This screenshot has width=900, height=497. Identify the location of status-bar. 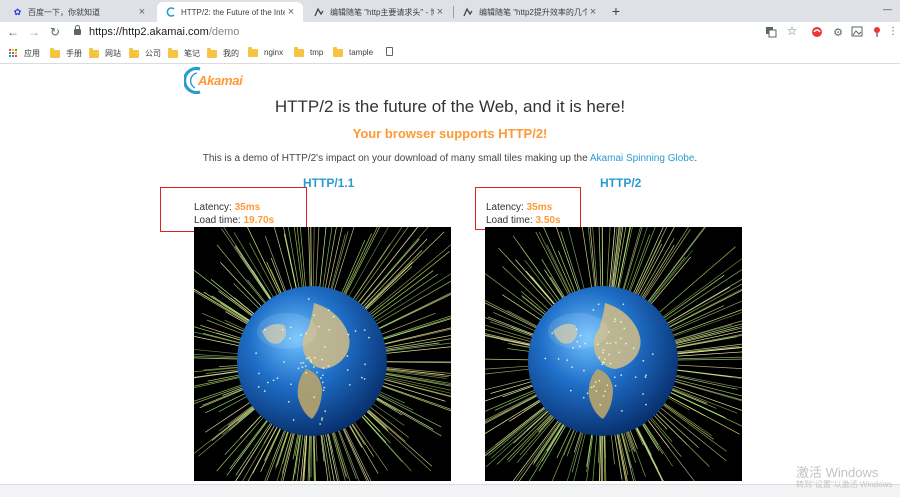
(450, 490).